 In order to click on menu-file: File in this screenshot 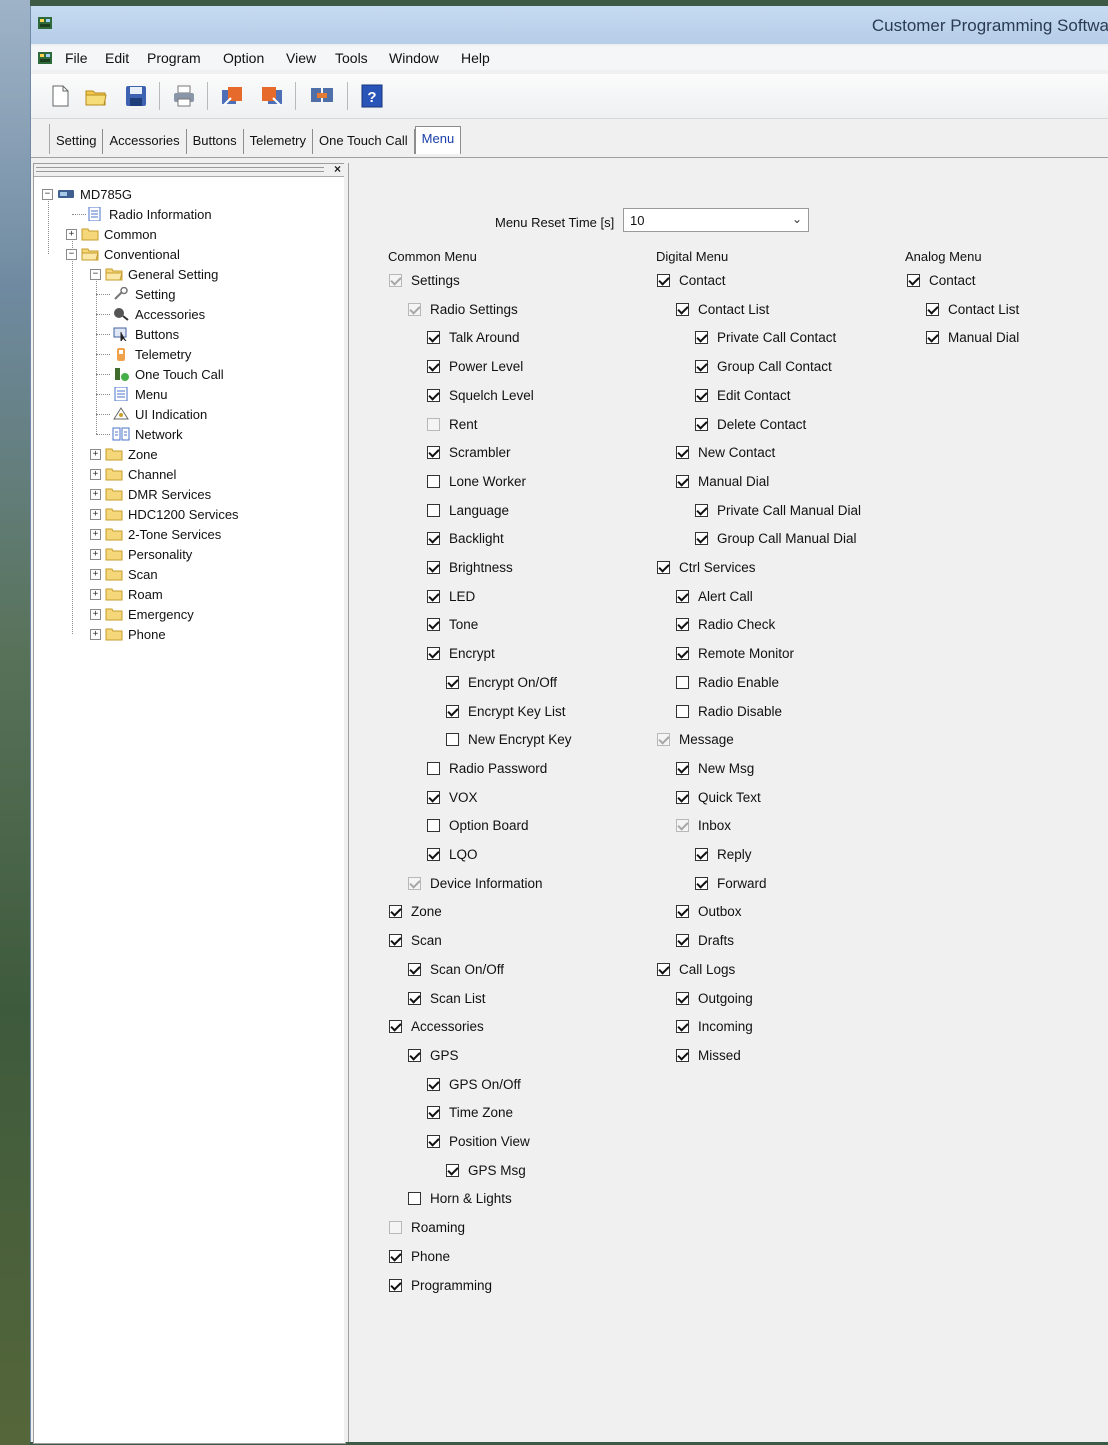, I will do `click(76, 58)`.